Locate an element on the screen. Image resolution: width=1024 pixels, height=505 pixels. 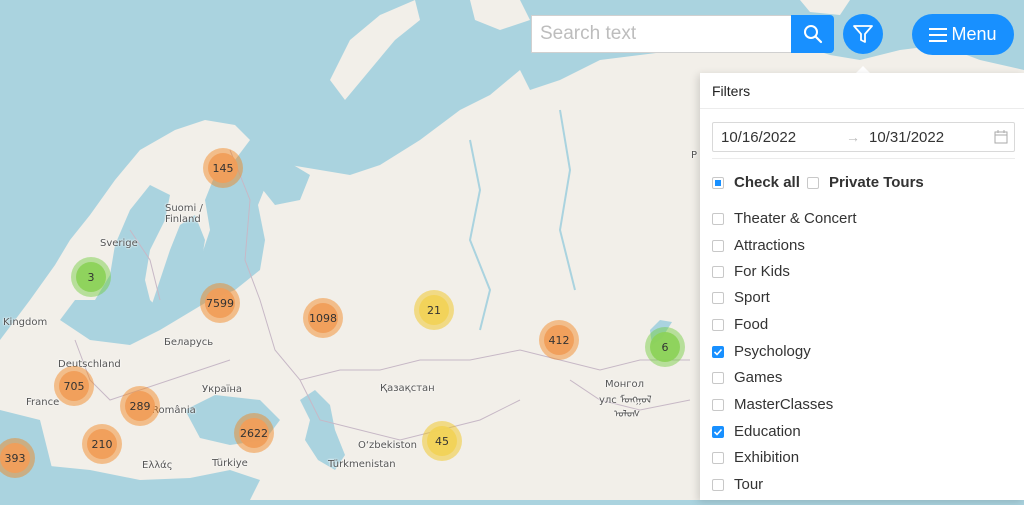
cluster-count: 45 is located at coordinates (442, 441).